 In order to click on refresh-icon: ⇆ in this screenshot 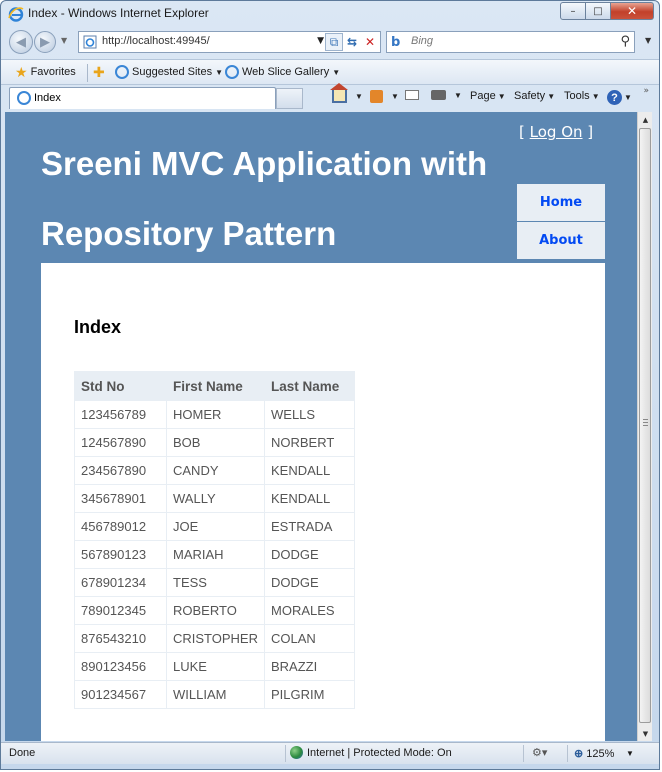, I will do `click(352, 42)`.